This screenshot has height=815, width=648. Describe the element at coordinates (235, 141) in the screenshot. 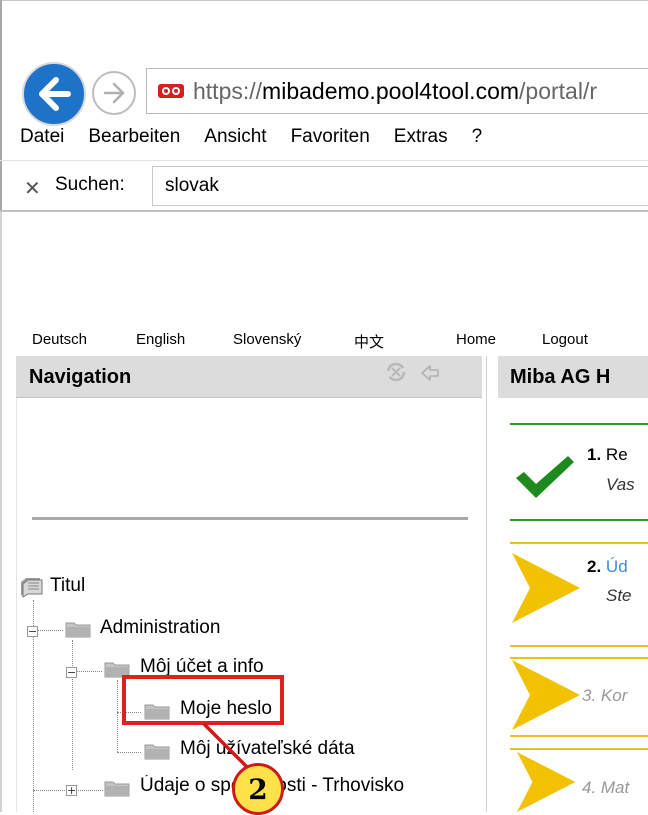

I see `menu-ansicht: Ansicht` at that location.